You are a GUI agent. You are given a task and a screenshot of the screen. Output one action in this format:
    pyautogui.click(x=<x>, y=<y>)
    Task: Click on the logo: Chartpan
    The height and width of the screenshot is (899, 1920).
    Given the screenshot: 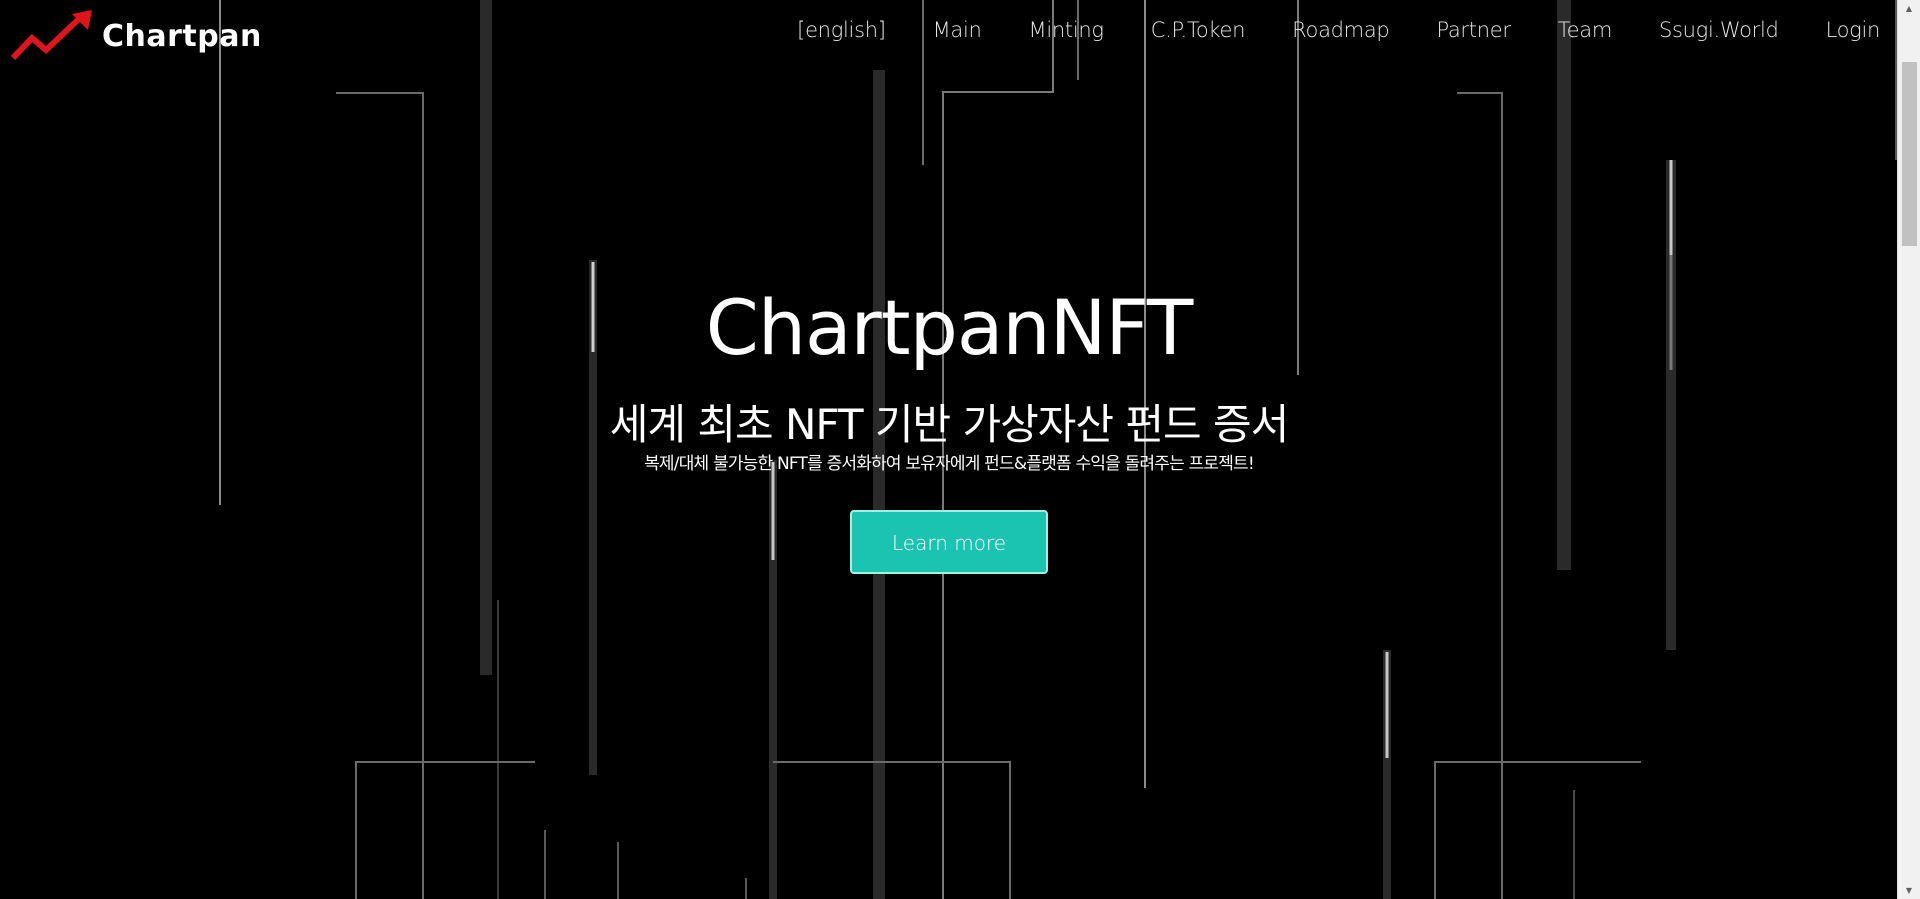 What is the action you would take?
    pyautogui.click(x=136, y=36)
    